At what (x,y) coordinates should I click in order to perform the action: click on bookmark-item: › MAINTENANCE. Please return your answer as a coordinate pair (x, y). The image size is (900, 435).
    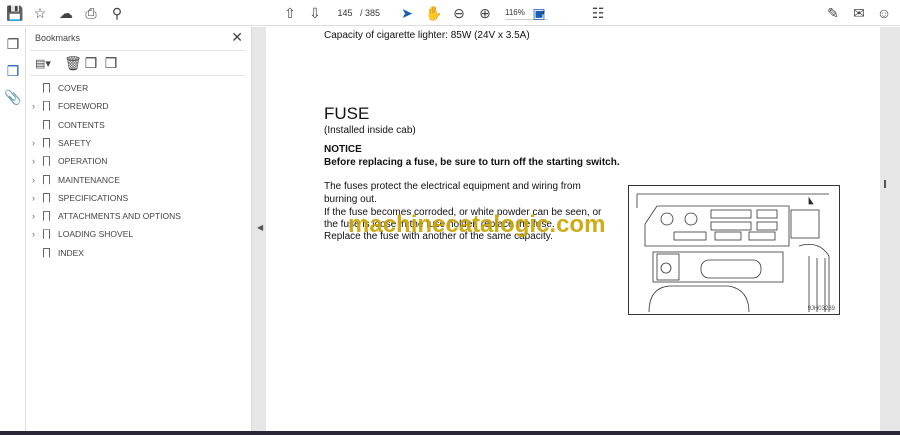
    Looking at the image, I should click on (136, 180).